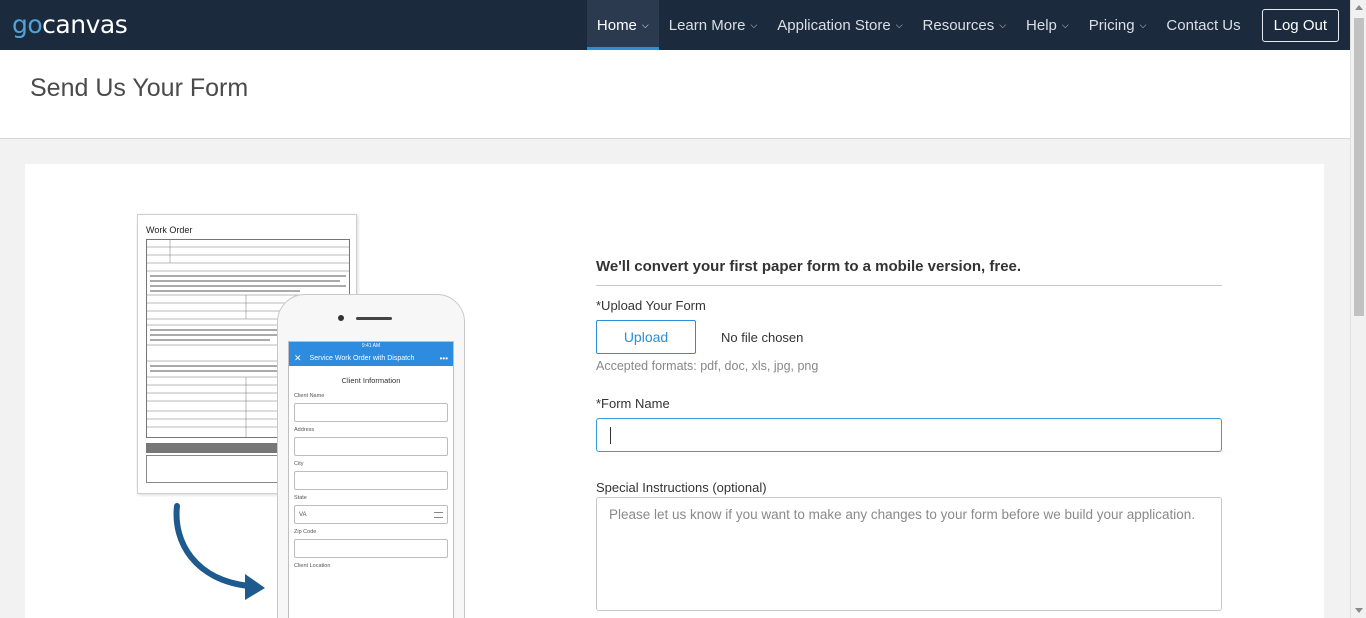 The width and height of the screenshot is (1366, 618). What do you see at coordinates (139, 88) in the screenshot?
I see `page-title: Send Us Your Form` at bounding box center [139, 88].